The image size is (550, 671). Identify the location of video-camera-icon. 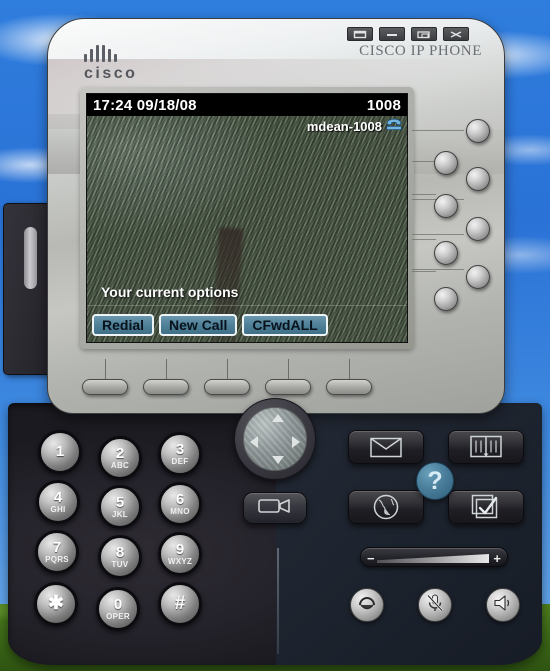
(275, 508).